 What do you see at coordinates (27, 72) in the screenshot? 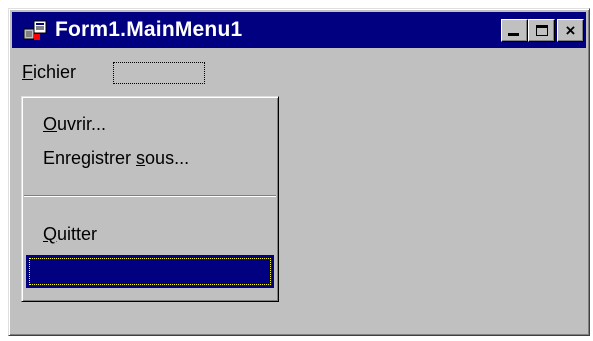
I see `menu-fichier-mnemonic: F` at bounding box center [27, 72].